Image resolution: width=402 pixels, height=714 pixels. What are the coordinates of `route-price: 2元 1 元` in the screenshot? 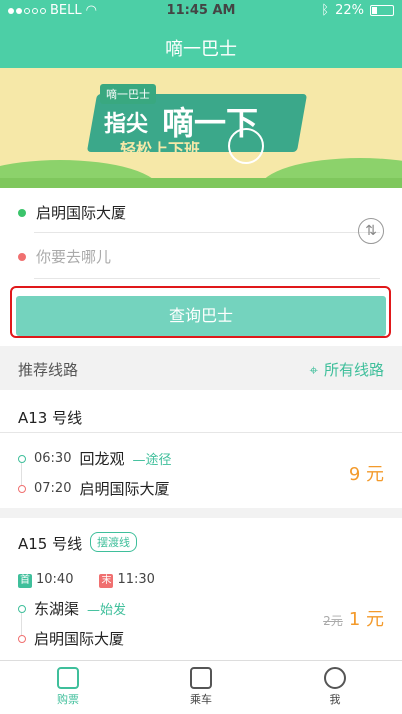 It's located at (353, 618).